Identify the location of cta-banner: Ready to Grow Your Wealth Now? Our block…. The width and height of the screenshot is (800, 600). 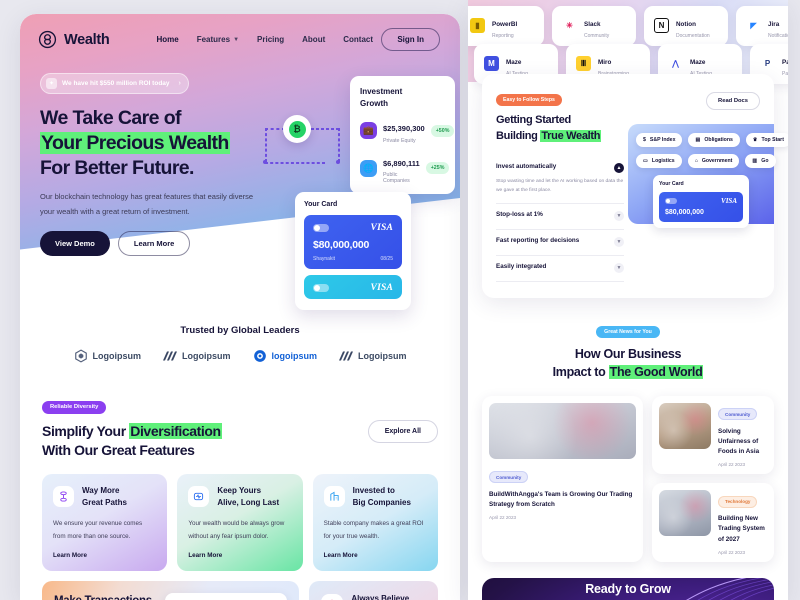
(628, 588).